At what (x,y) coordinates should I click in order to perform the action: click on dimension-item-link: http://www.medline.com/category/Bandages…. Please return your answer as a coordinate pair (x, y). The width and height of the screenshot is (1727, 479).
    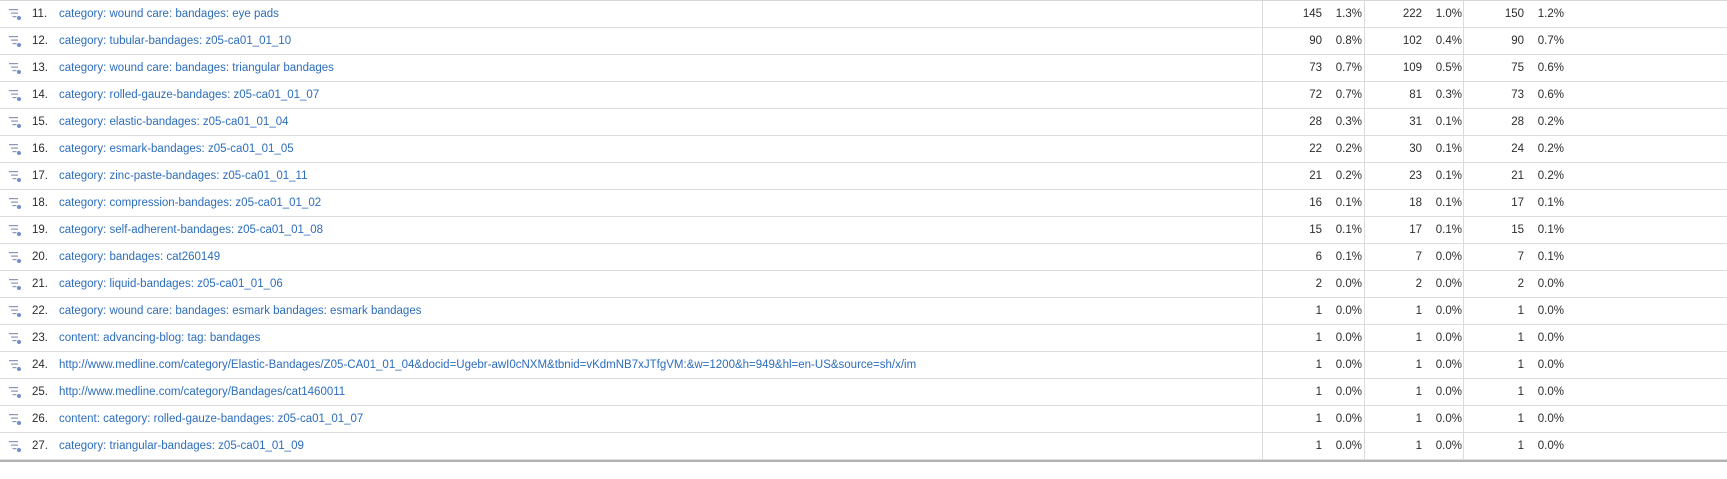
    Looking at the image, I should click on (202, 392).